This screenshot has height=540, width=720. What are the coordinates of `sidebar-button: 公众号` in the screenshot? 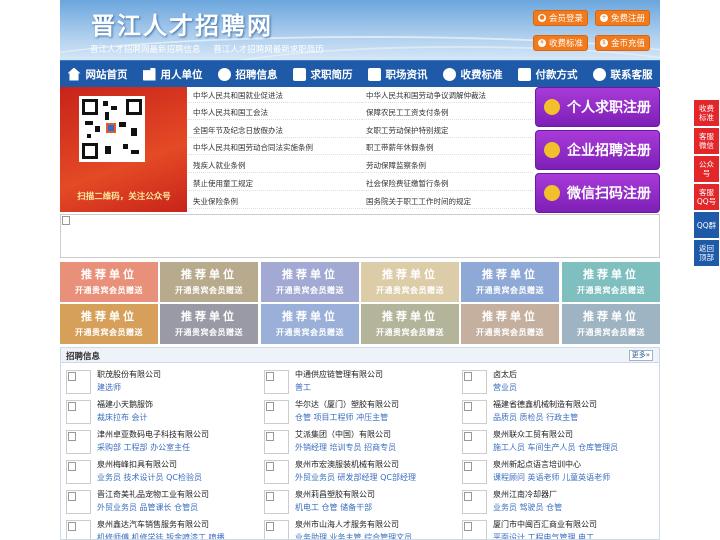 It's located at (706, 169).